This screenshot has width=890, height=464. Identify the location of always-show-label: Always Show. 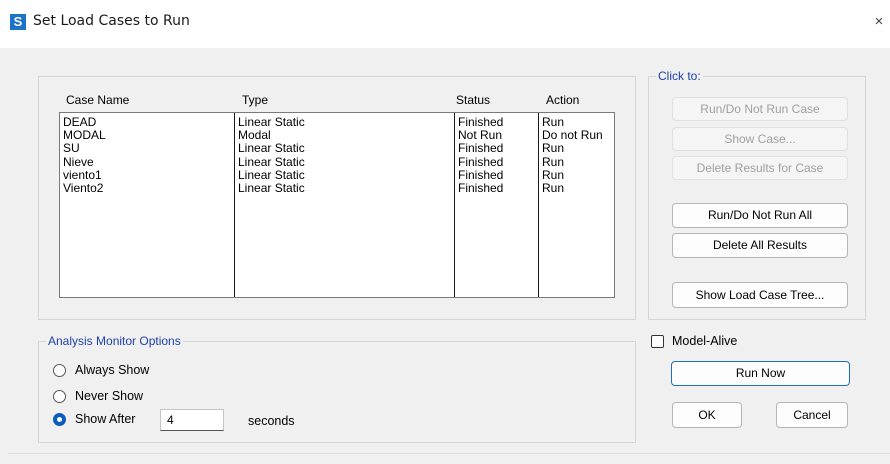
(112, 370).